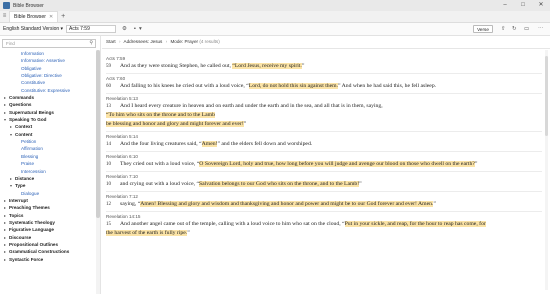 This screenshot has width=550, height=294. I want to click on find-input: Find ⚲, so click(49, 43).